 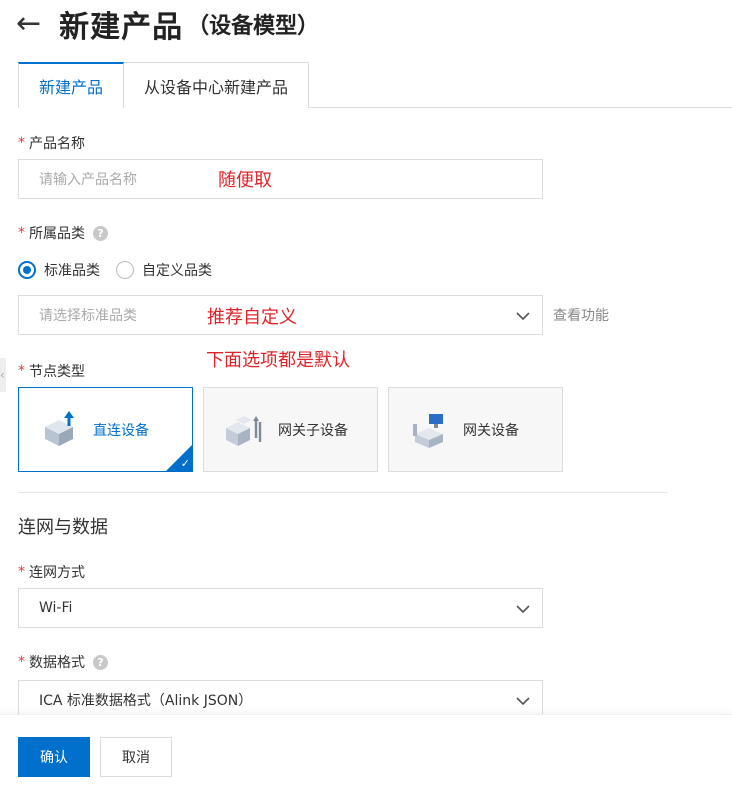 I want to click on network-section-title: 连网与数据, so click(x=63, y=527).